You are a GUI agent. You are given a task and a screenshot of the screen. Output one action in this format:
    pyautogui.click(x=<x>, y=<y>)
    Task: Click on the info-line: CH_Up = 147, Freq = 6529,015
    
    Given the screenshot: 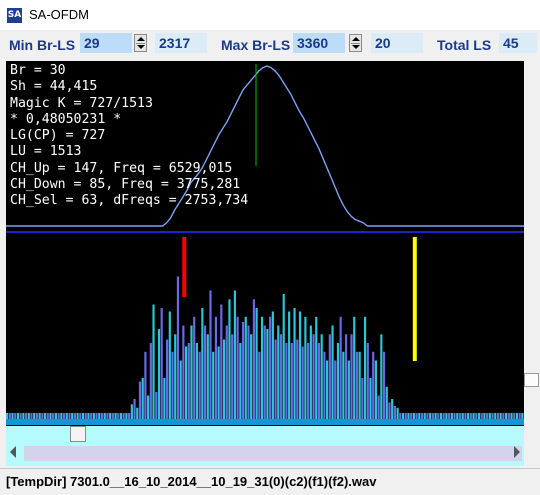 What is the action you would take?
    pyautogui.click(x=121, y=168)
    